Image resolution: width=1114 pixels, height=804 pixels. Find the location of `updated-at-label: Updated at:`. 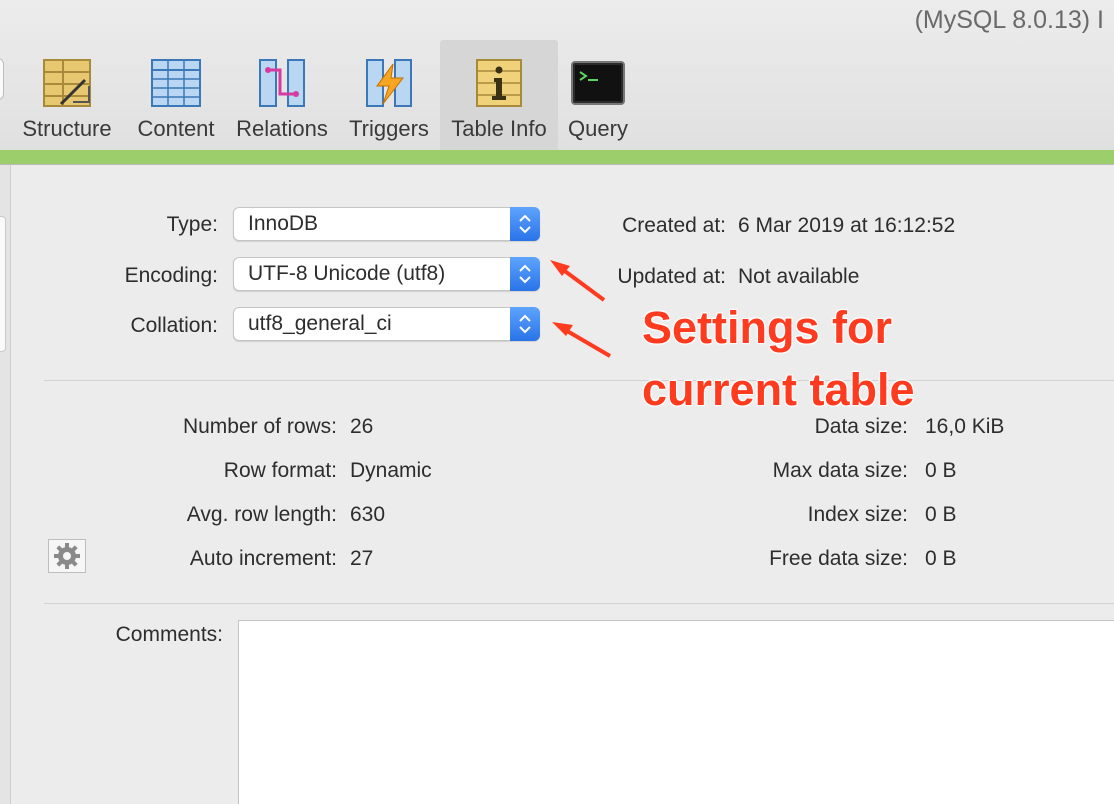

updated-at-label: Updated at: is located at coordinates (671, 276).